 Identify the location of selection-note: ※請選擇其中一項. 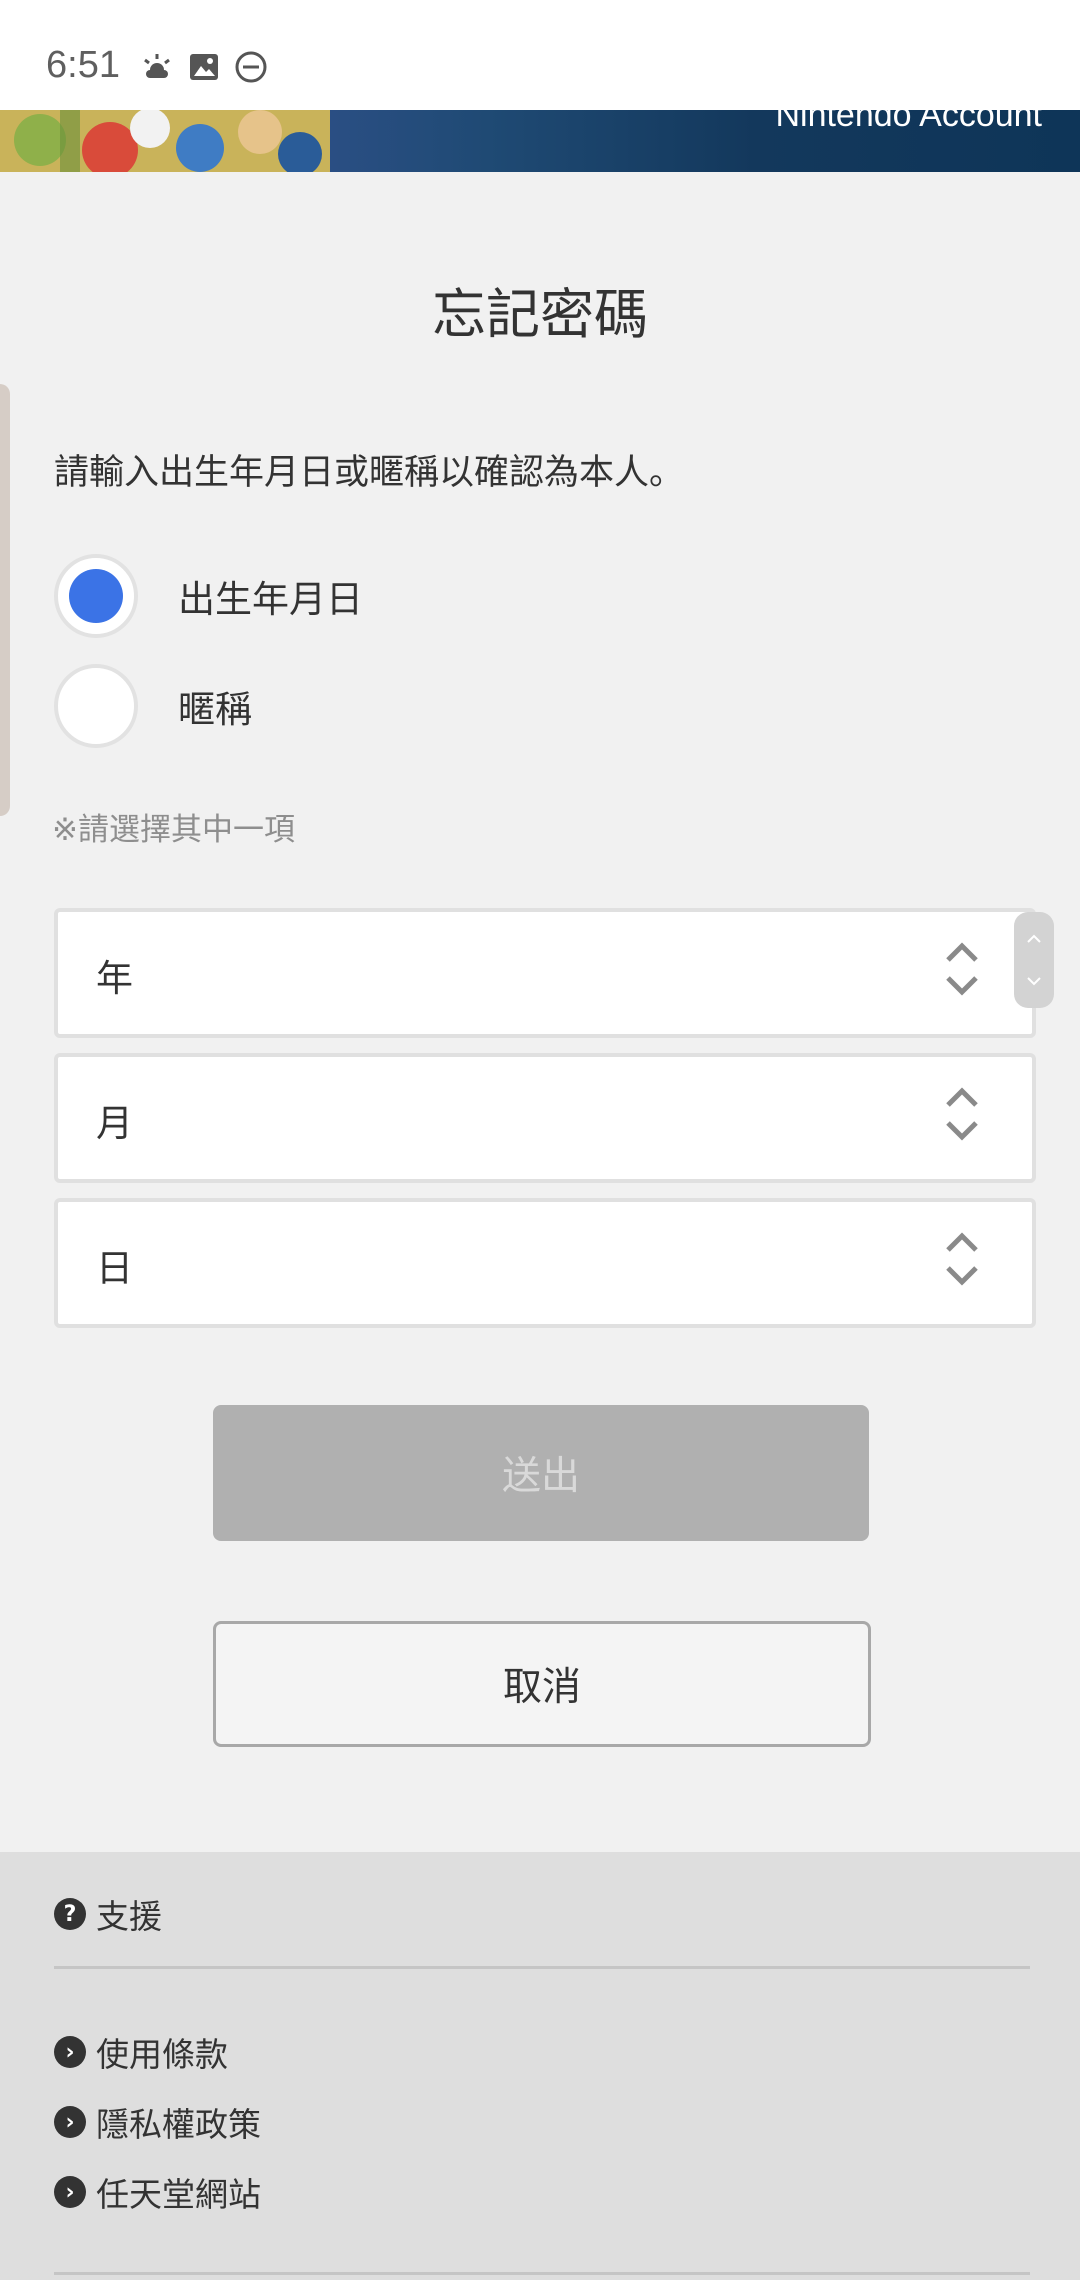
(173, 830).